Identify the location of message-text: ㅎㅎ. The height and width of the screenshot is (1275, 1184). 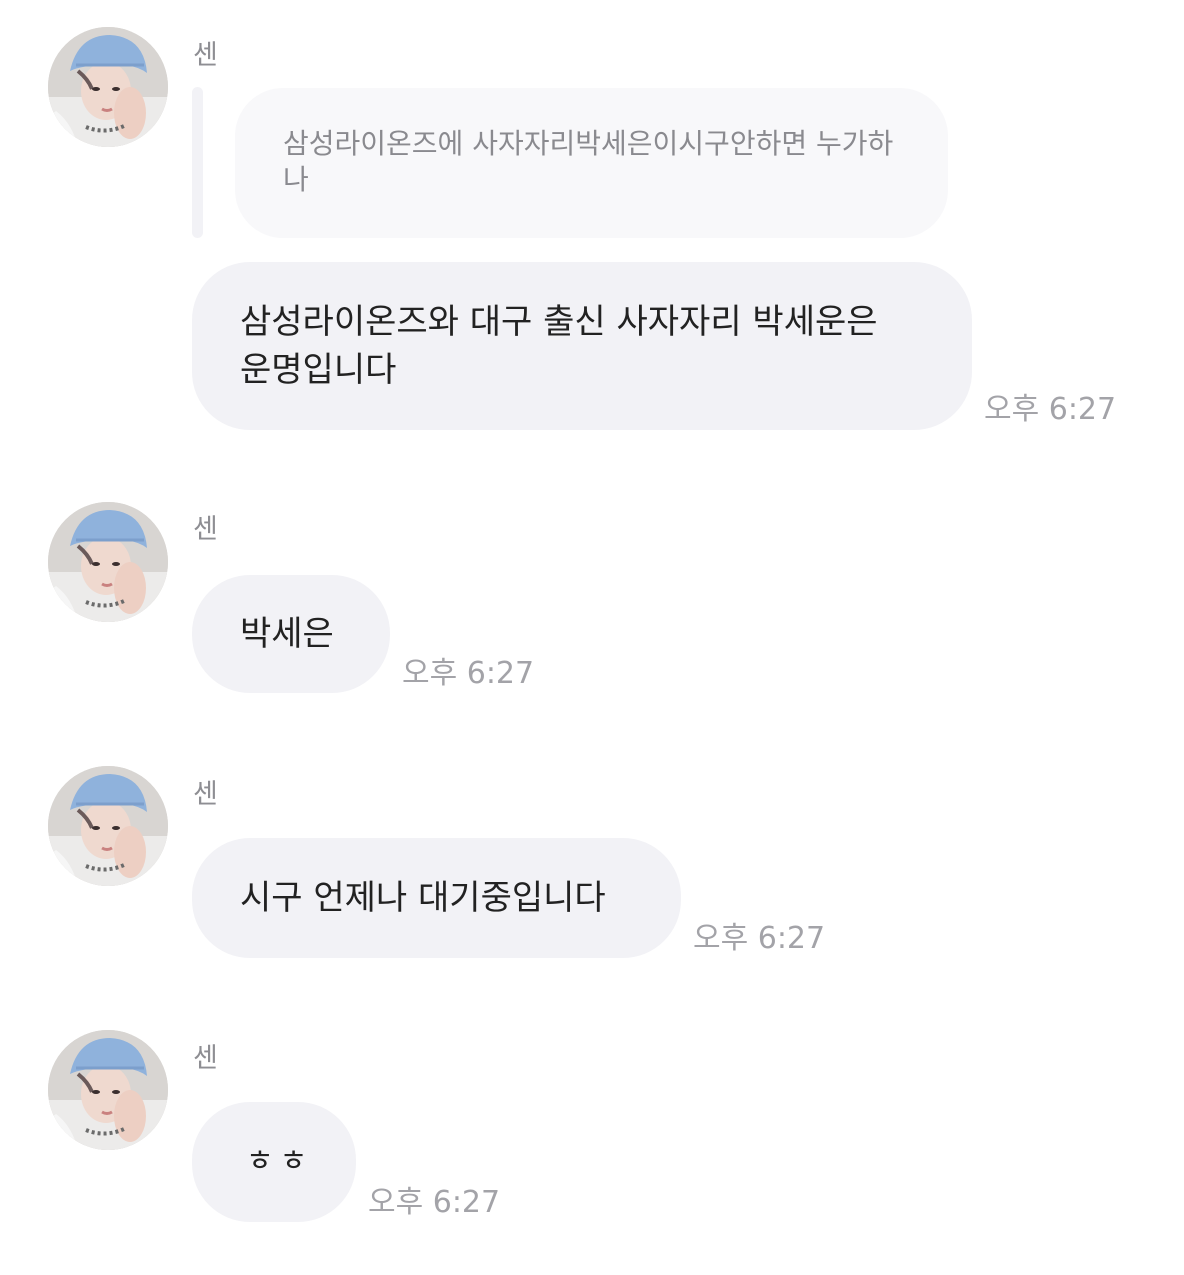
(280, 1161).